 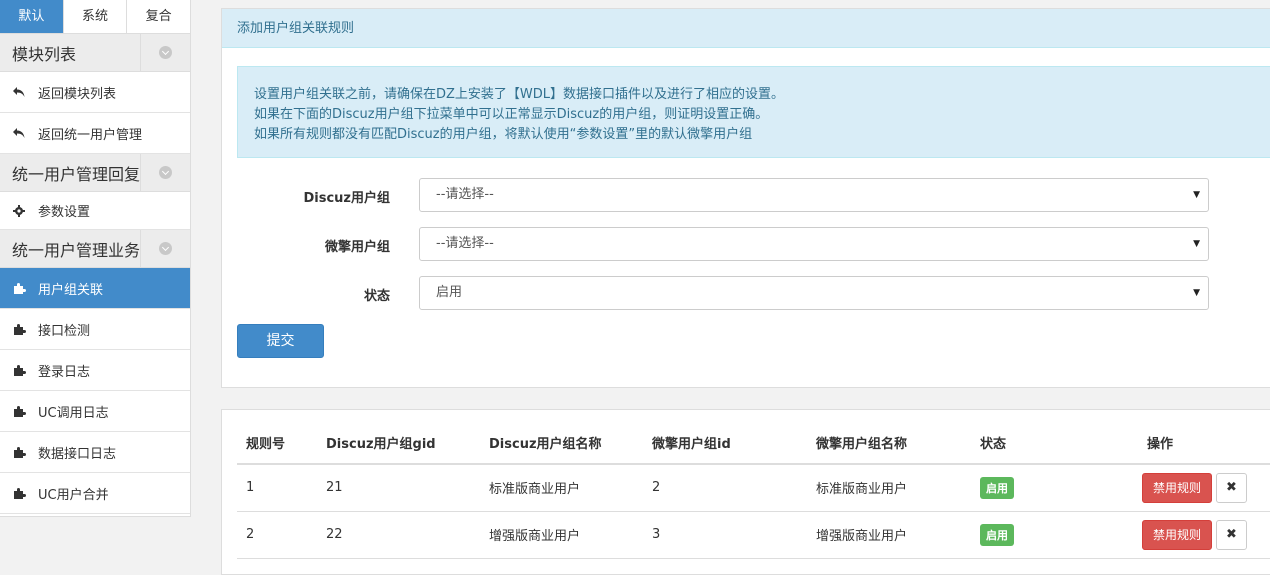 What do you see at coordinates (814, 244) in the screenshot?
I see `we-group-select: --请选择-- ▼` at bounding box center [814, 244].